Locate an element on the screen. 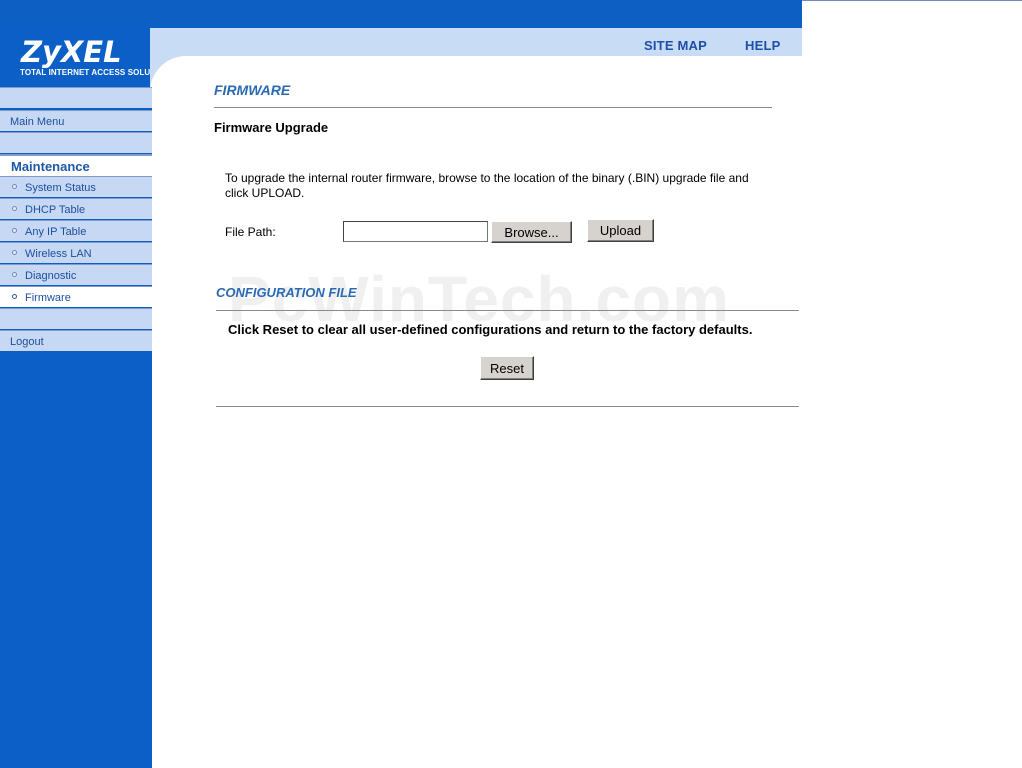 The width and height of the screenshot is (1022, 768). sidebar-item-system-status: System Status is located at coordinates (76, 186).